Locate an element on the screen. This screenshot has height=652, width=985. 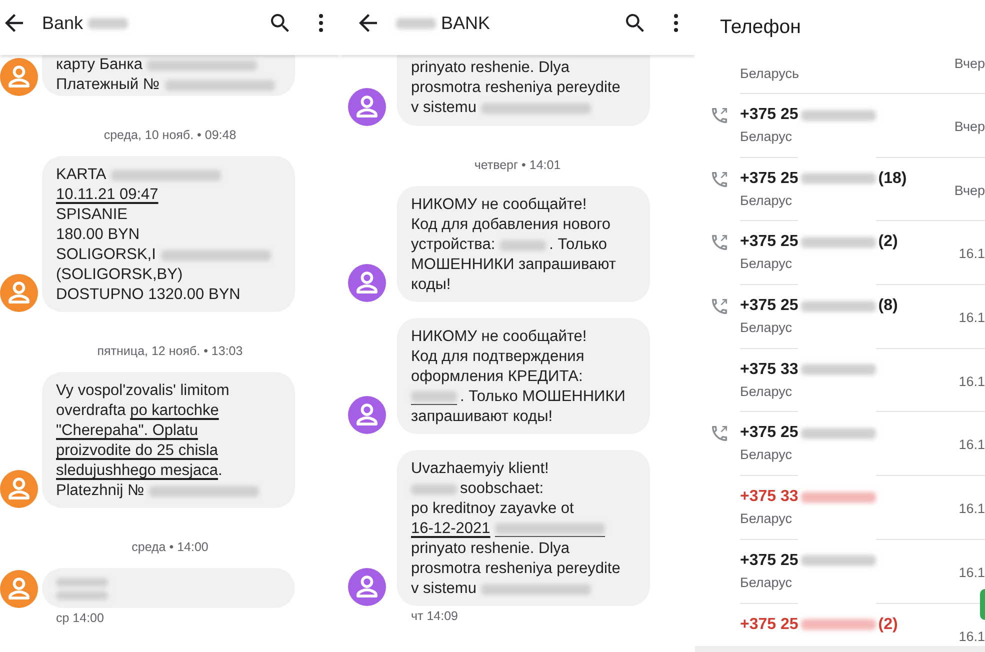
message-text: KARTA 10.11.21 09:47 SPISANIE 180.00 BYN SOLIGORSK,I (SOLIGORSK,BY) DOSTUPNO 1320.00 BYN is located at coordinates (168, 235).